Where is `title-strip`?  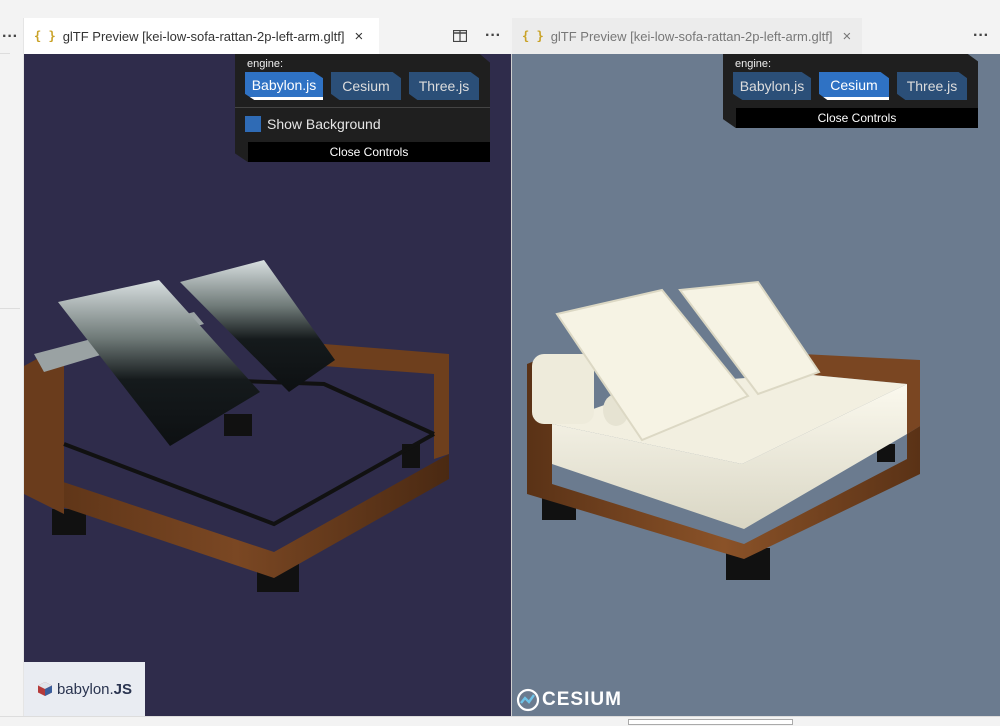
title-strip is located at coordinates (500, 9).